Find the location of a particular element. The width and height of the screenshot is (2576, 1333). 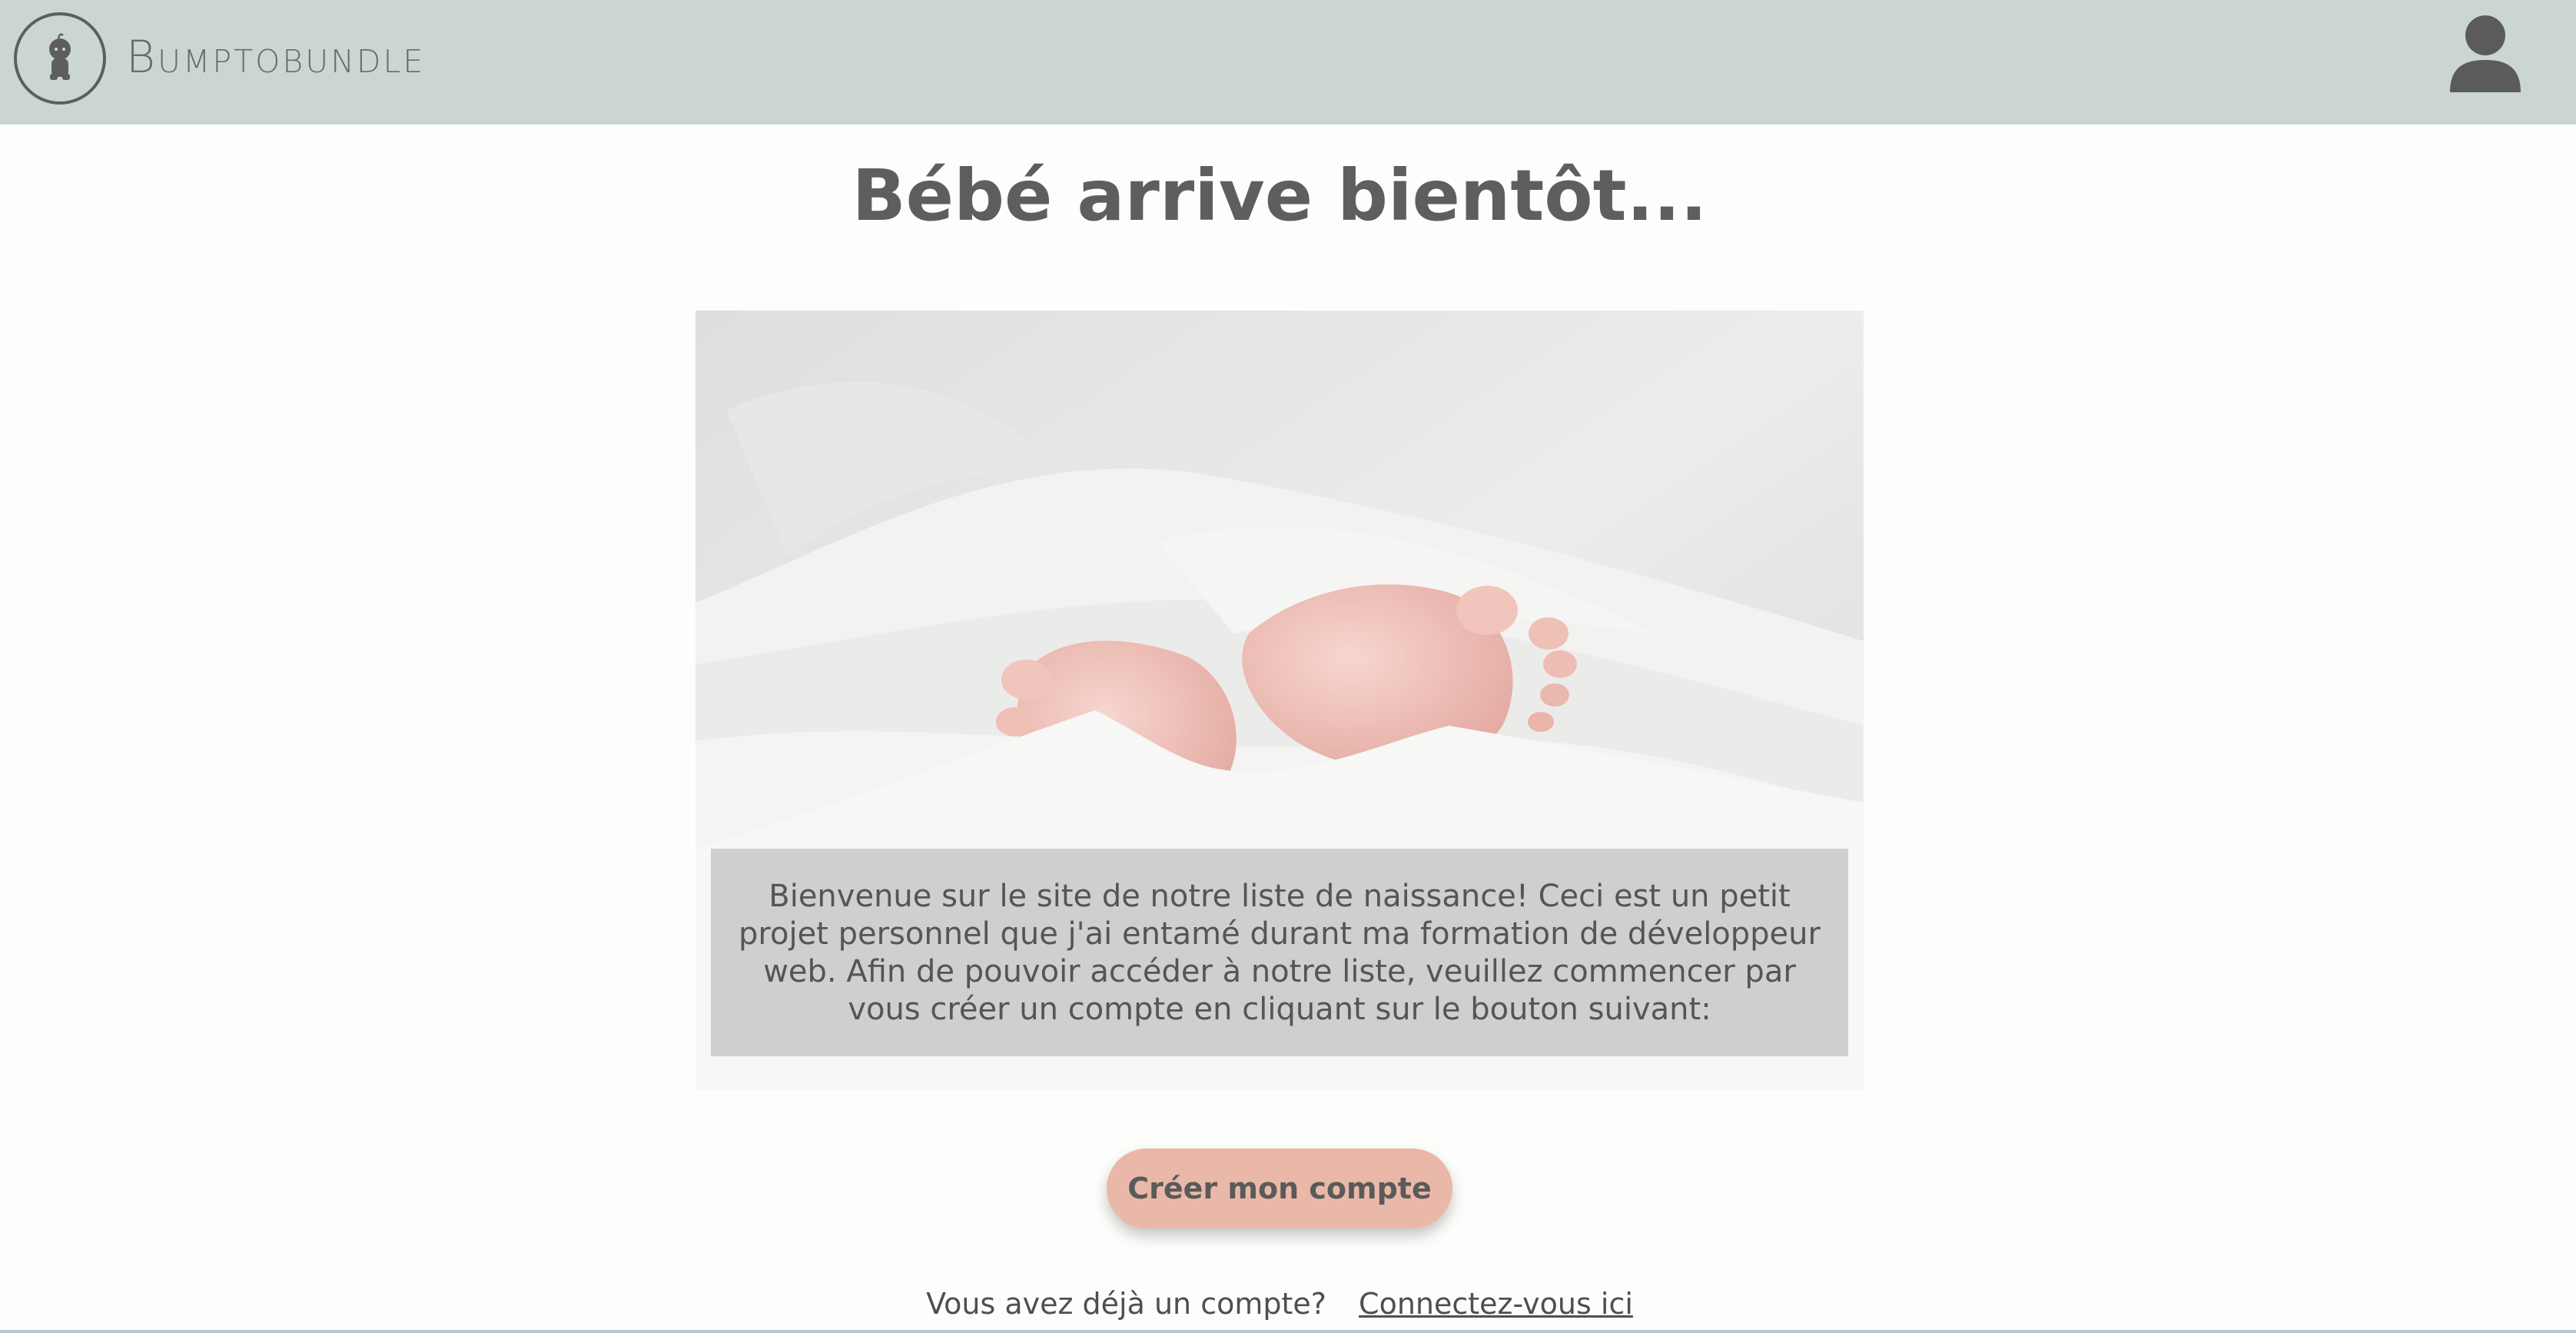

user-icon is located at coordinates (2485, 54).